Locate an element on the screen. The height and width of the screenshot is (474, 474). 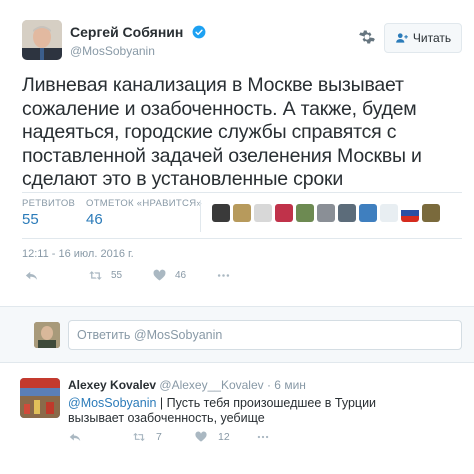
author-avatar is located at coordinates (42, 40).